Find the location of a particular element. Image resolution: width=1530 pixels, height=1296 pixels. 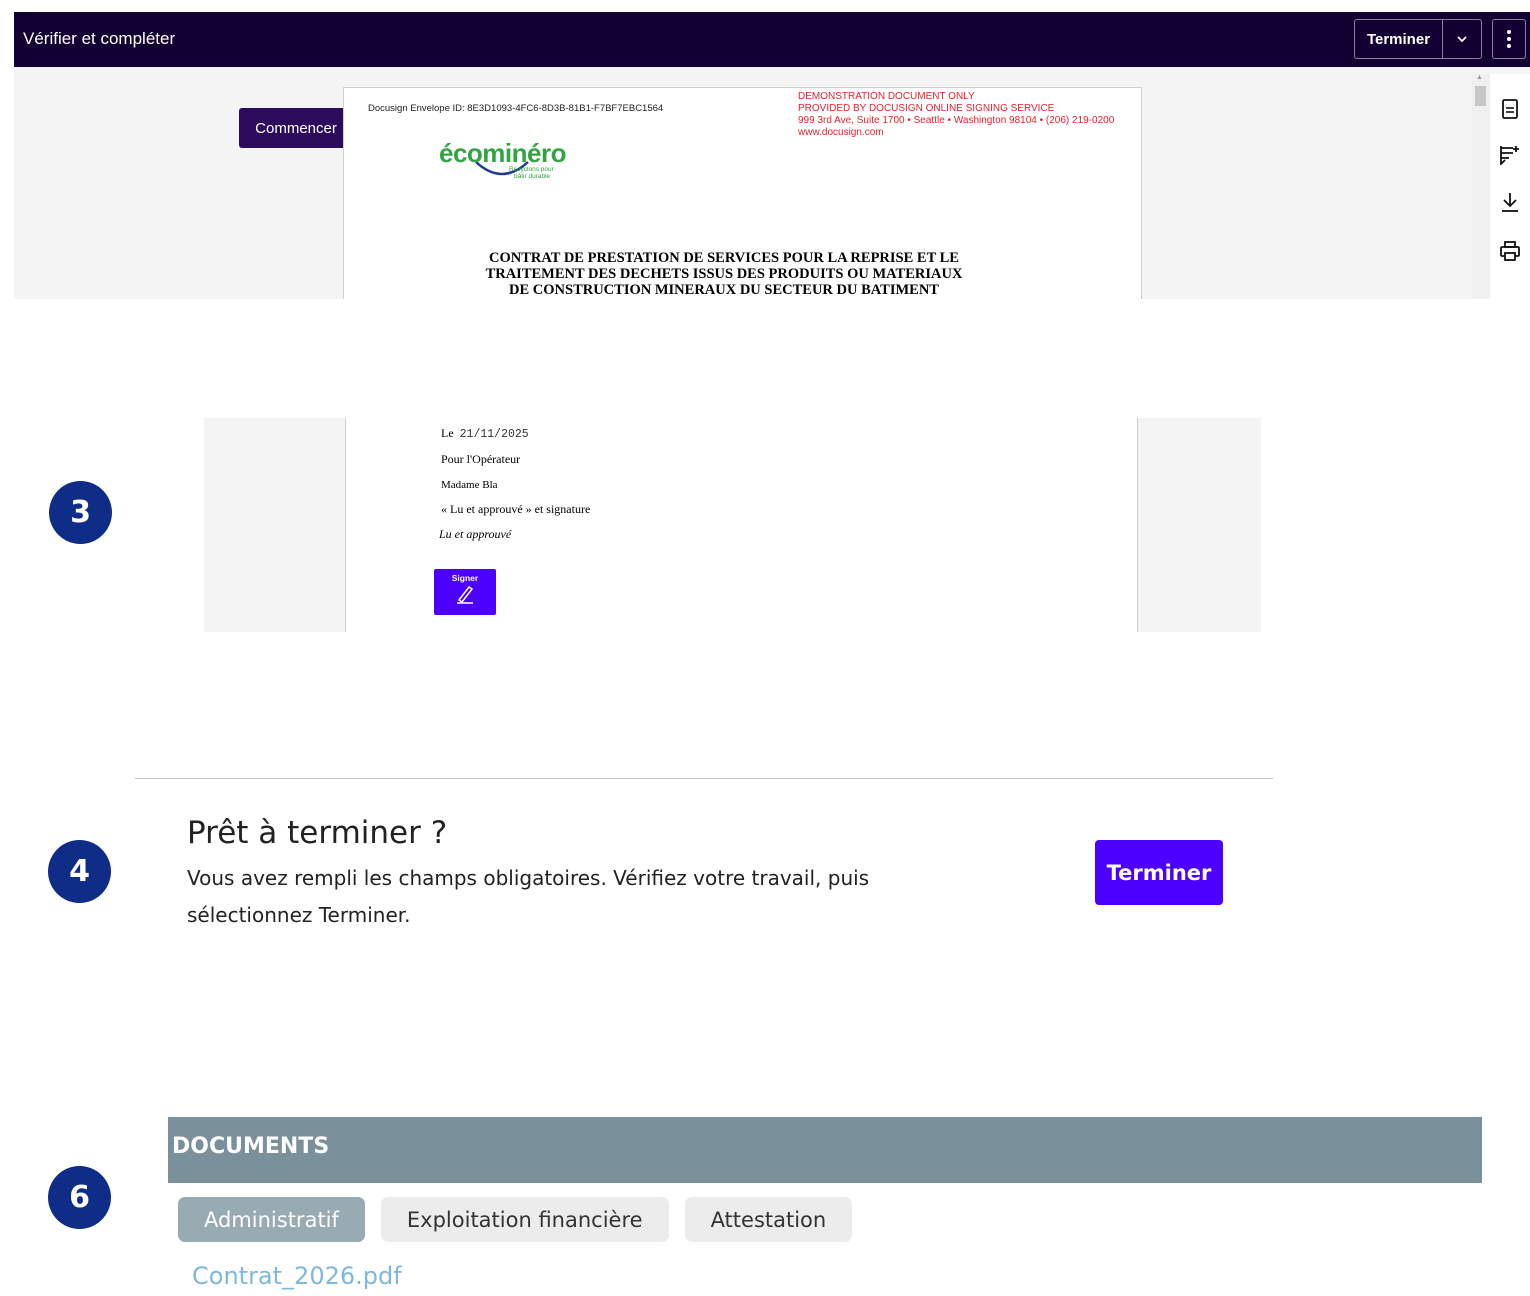

pen-icon is located at coordinates (465, 594).